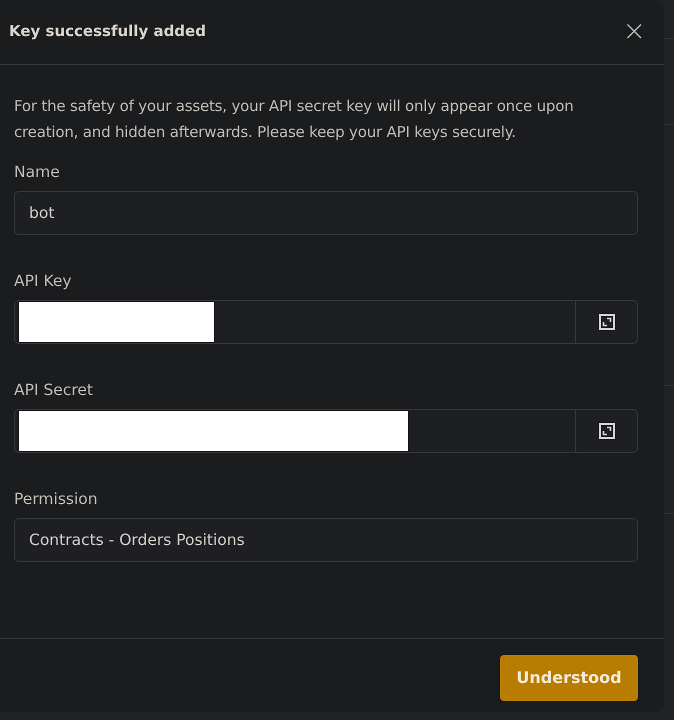 The height and width of the screenshot is (720, 674). What do you see at coordinates (634, 31) in the screenshot?
I see `close-button: ×` at bounding box center [634, 31].